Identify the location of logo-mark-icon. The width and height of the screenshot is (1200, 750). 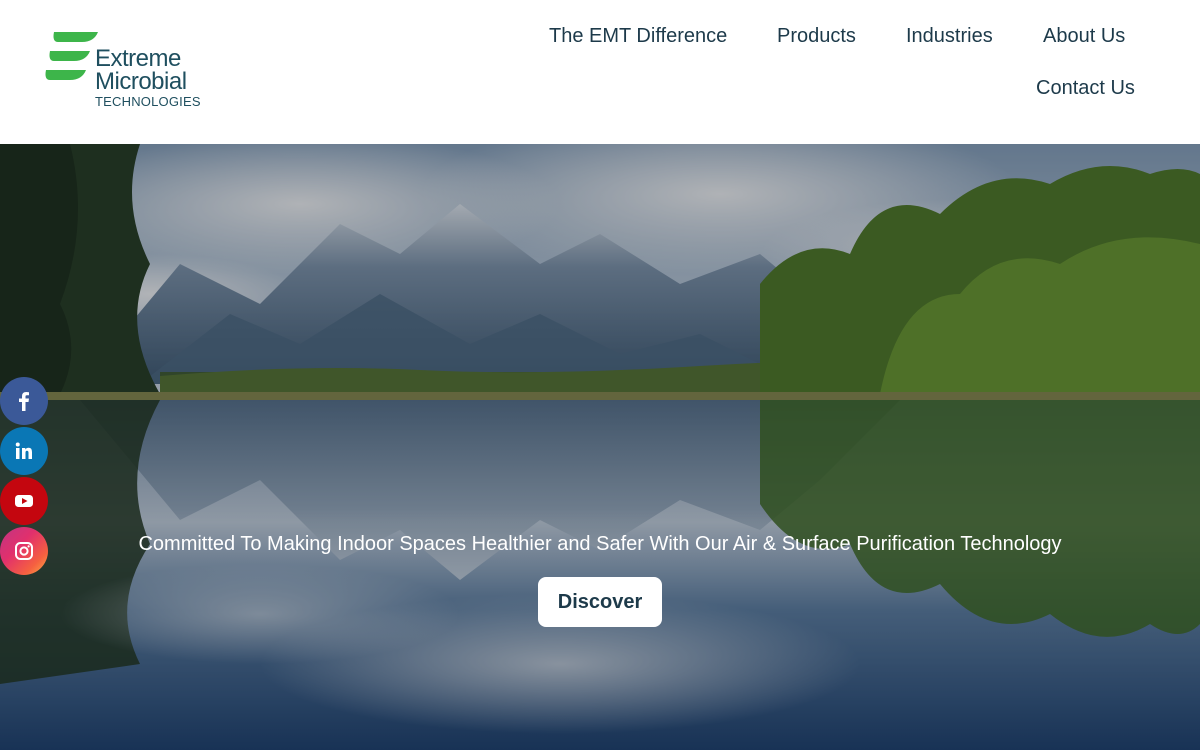
(71, 56).